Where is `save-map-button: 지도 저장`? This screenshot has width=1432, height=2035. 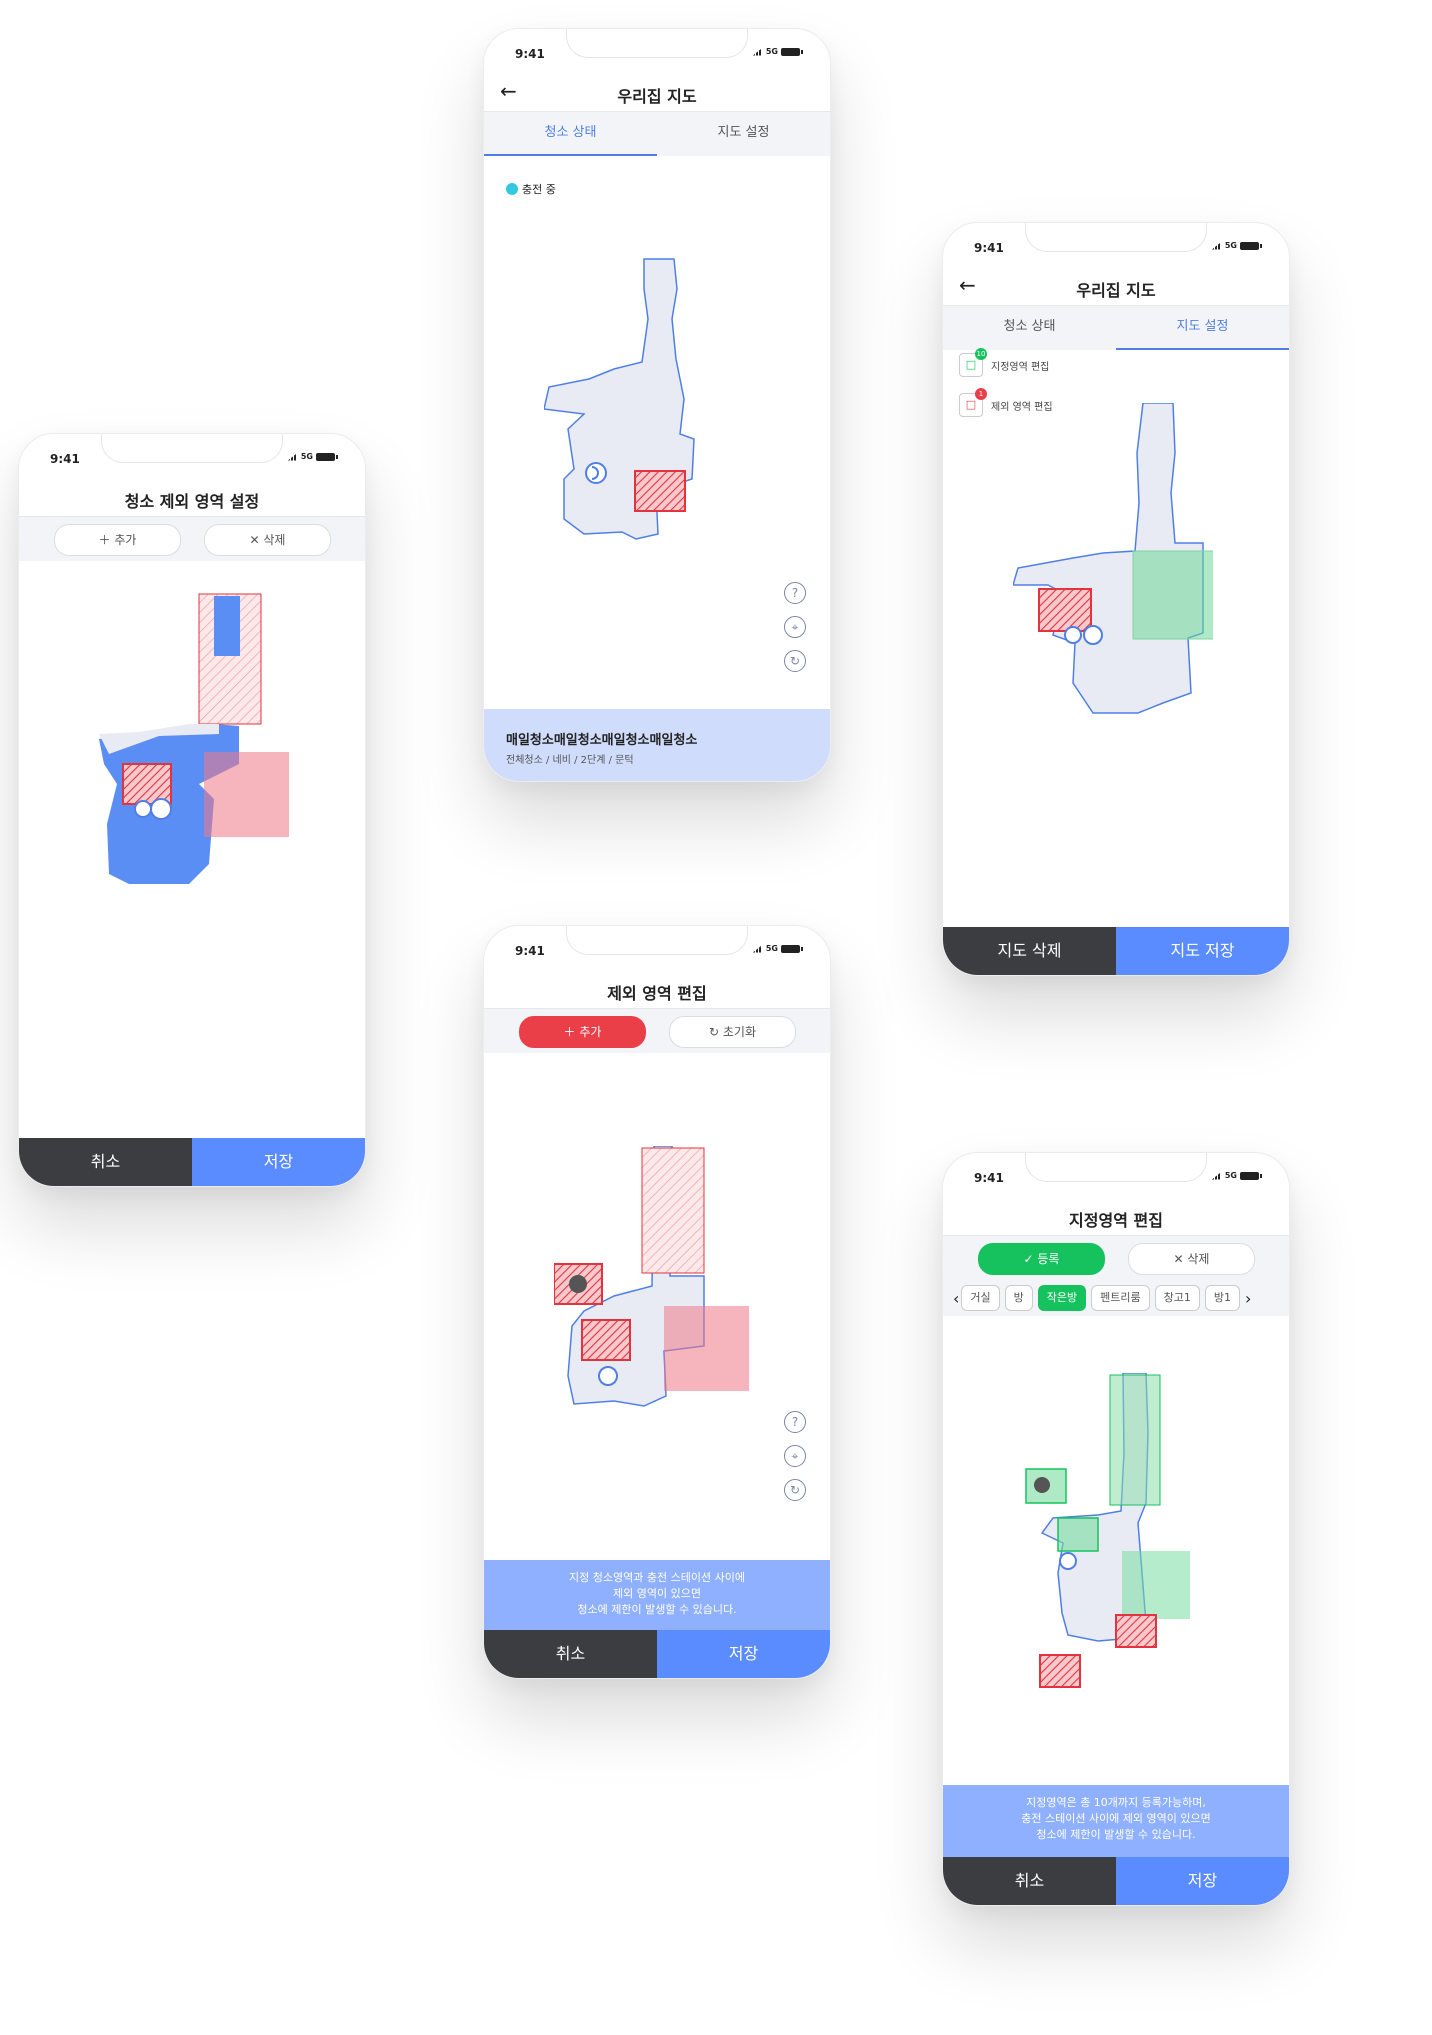 save-map-button: 지도 저장 is located at coordinates (1202, 951).